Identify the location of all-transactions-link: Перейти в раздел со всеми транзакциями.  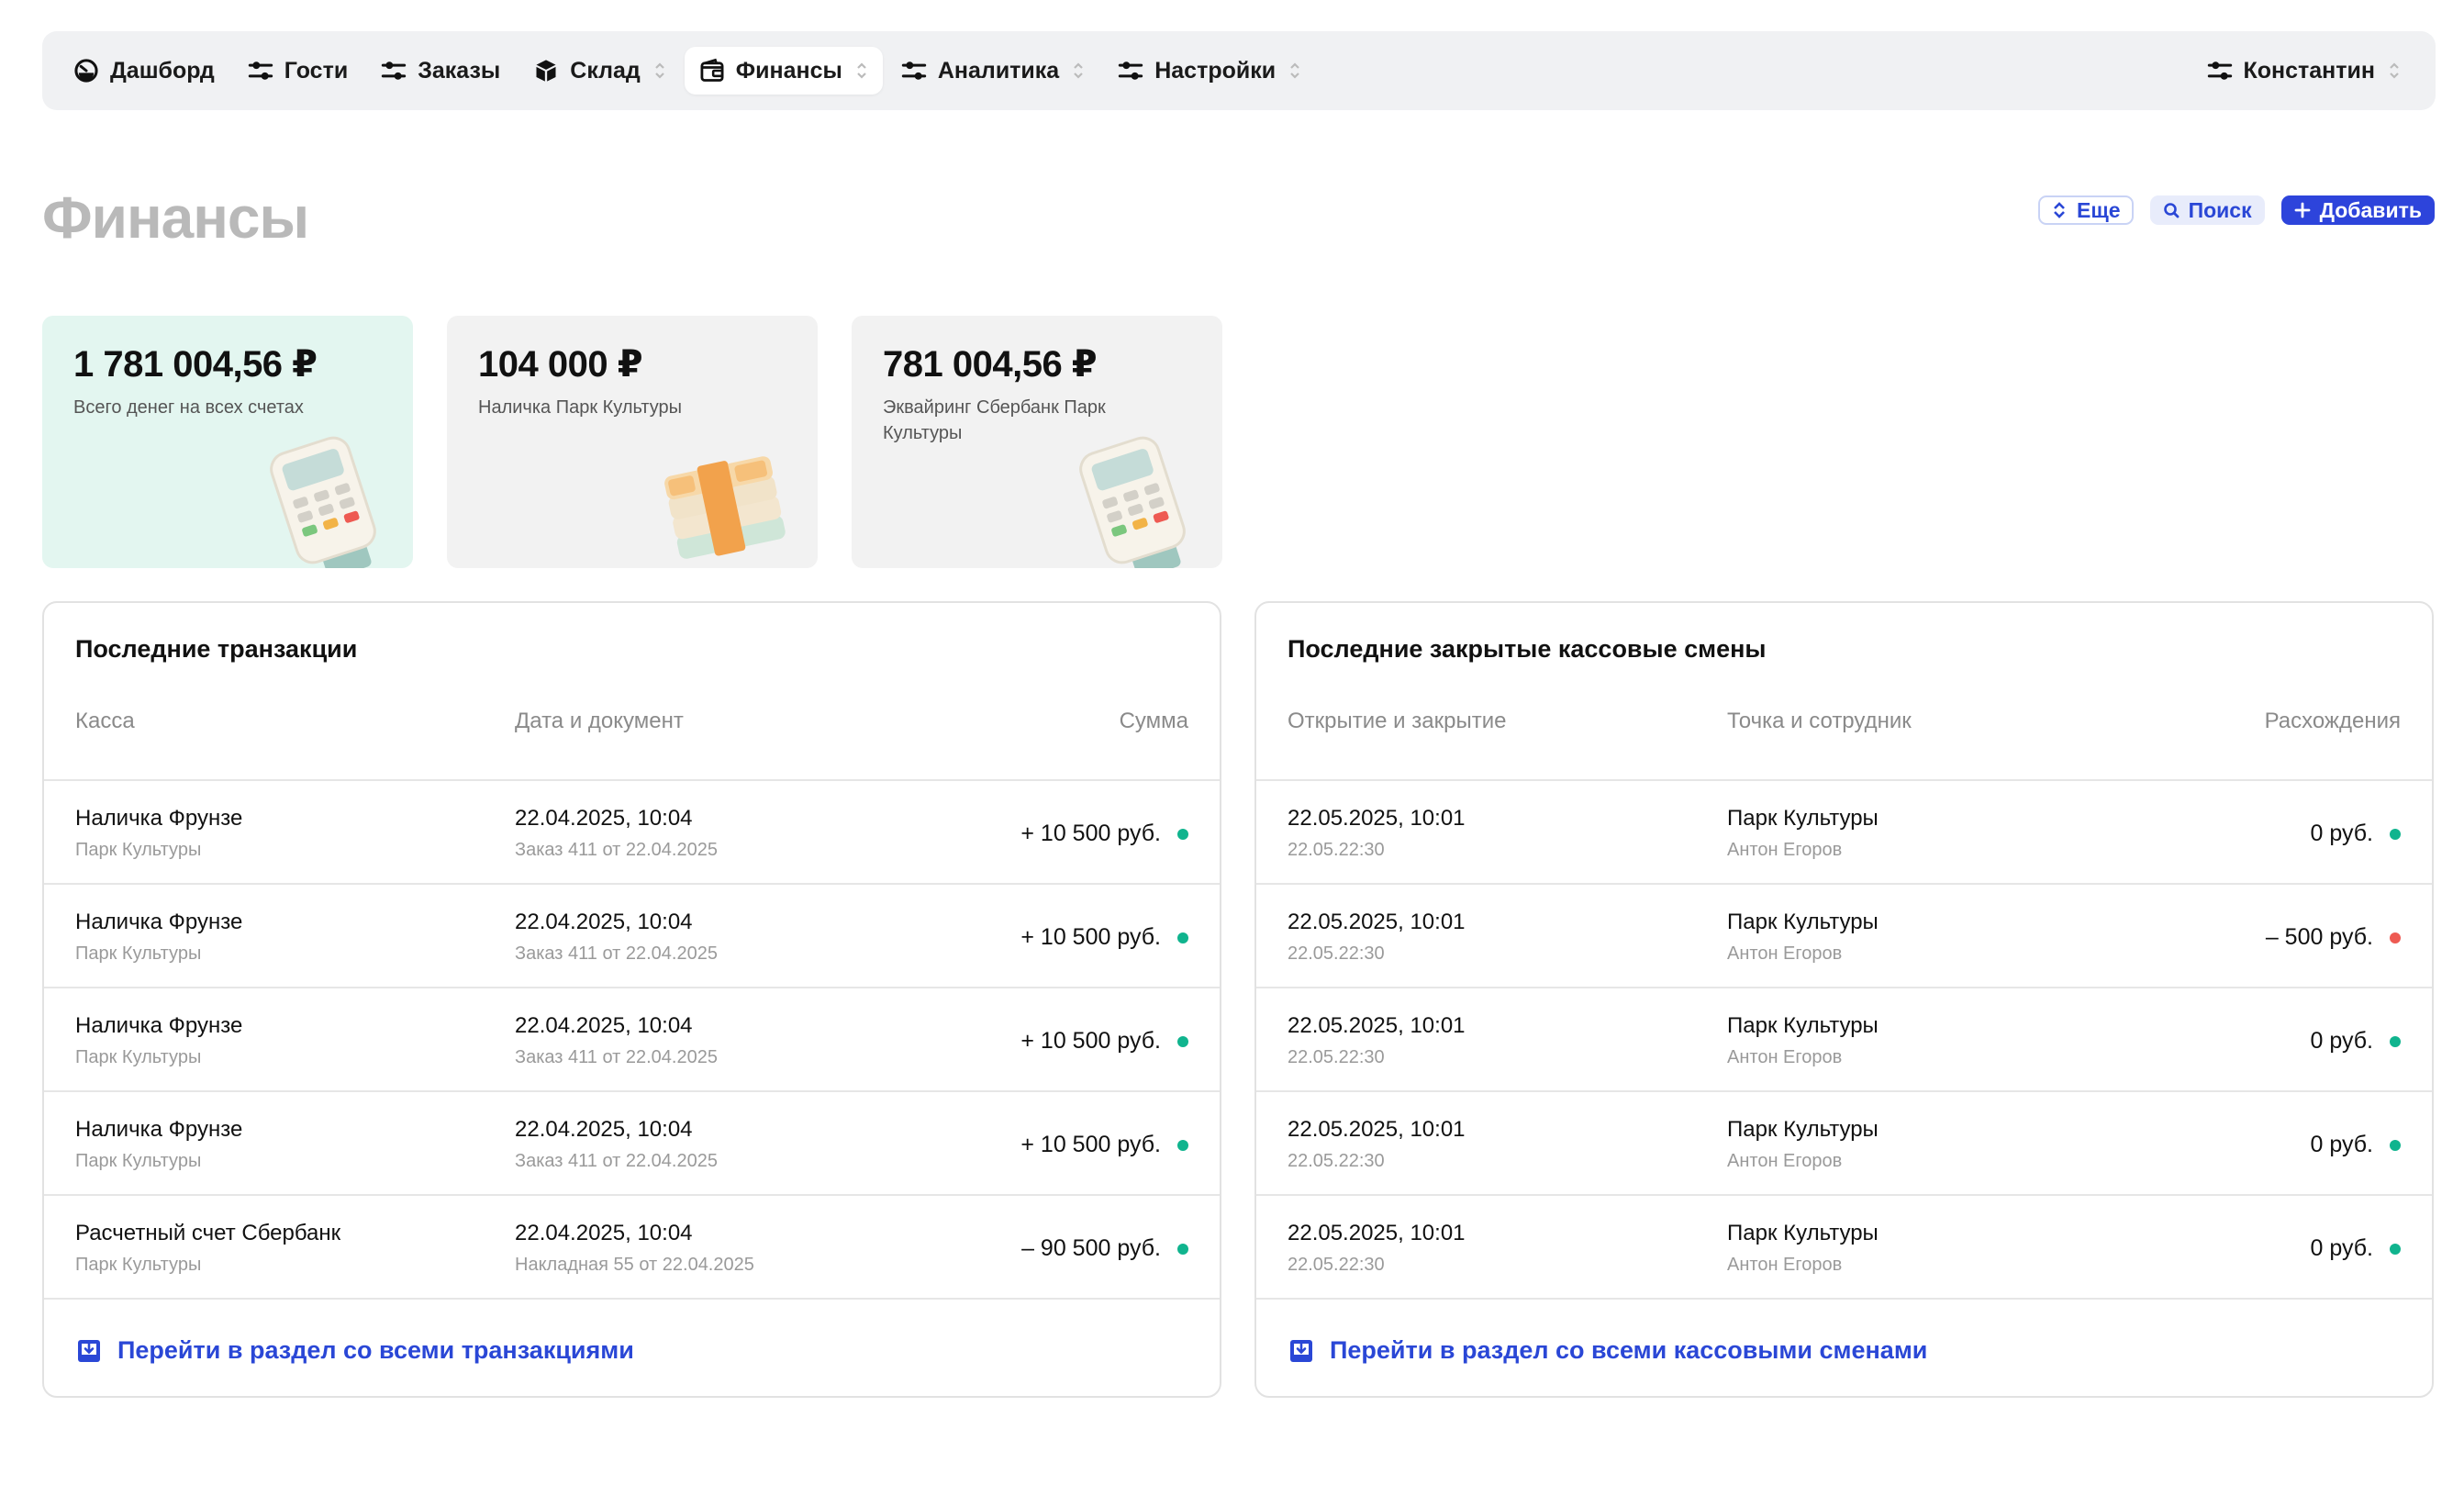
(355, 1351).